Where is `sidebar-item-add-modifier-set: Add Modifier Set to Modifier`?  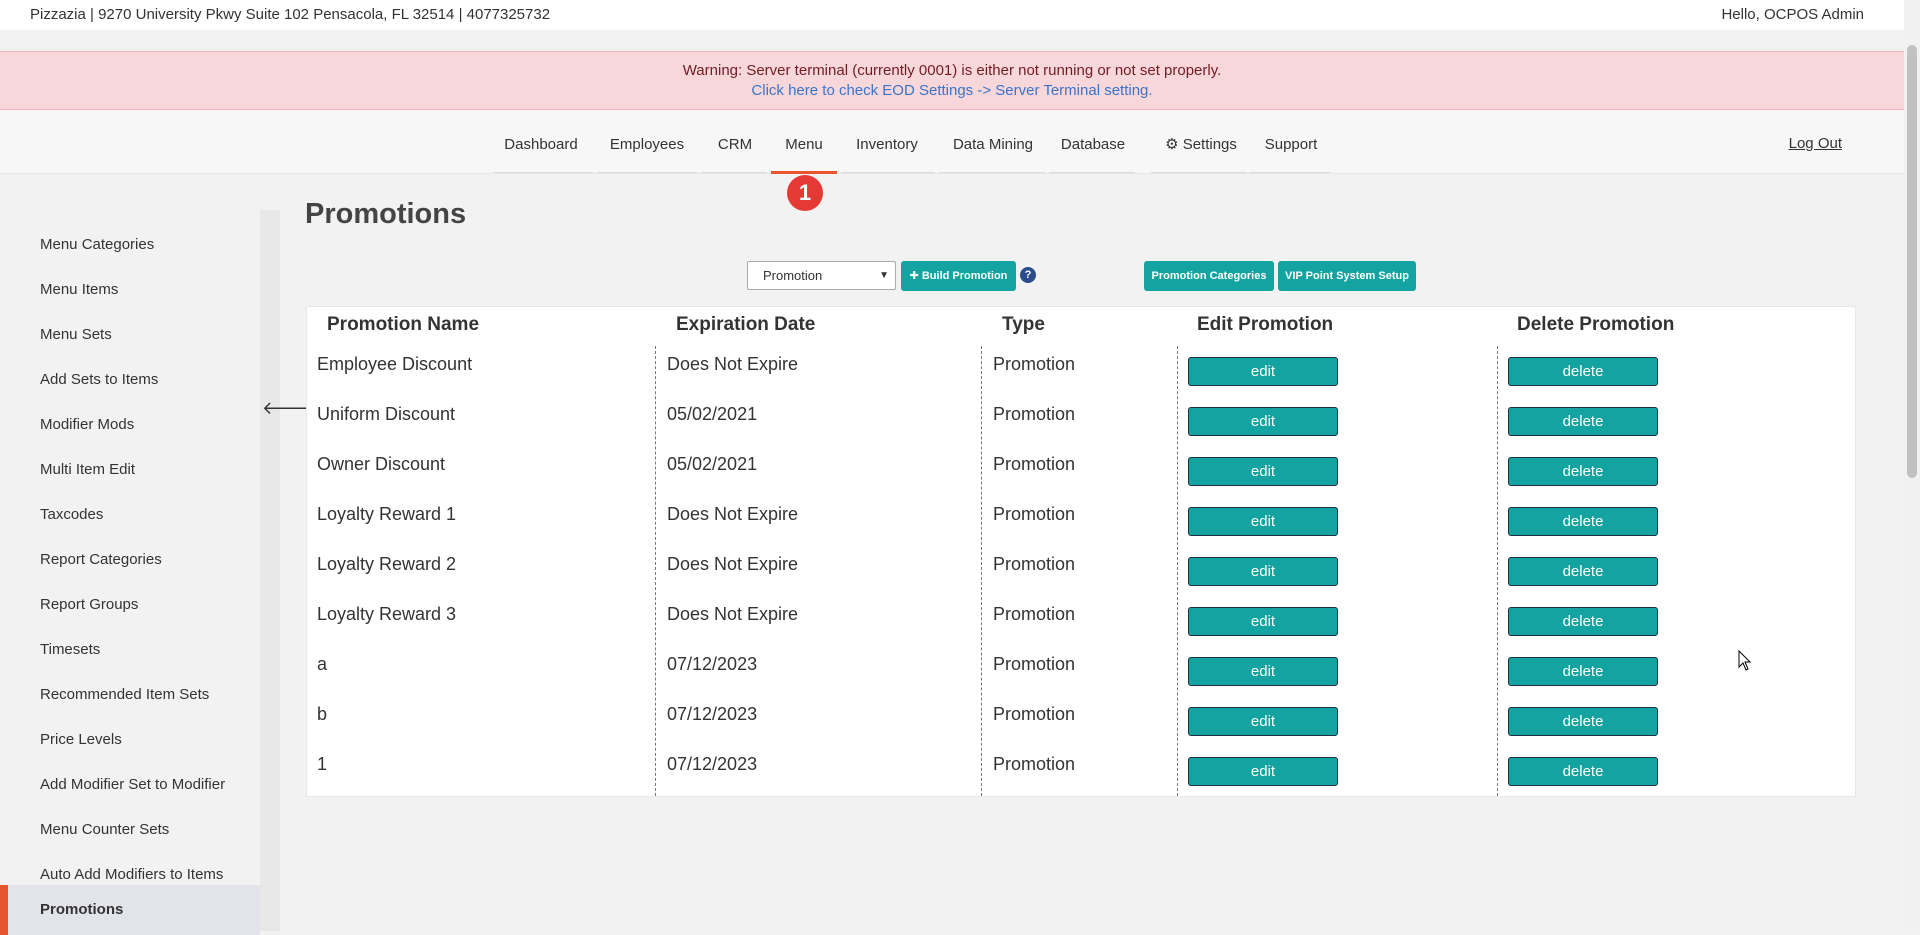
sidebar-item-add-modifier-set: Add Modifier Set to Modifier is located at coordinates (130, 785).